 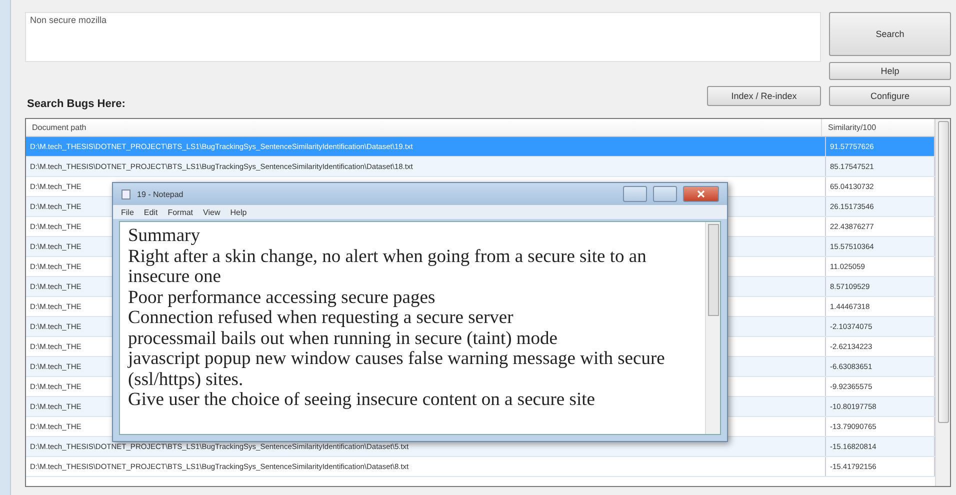 What do you see at coordinates (160, 194) in the screenshot?
I see `window-title: 19 - Notepad` at bounding box center [160, 194].